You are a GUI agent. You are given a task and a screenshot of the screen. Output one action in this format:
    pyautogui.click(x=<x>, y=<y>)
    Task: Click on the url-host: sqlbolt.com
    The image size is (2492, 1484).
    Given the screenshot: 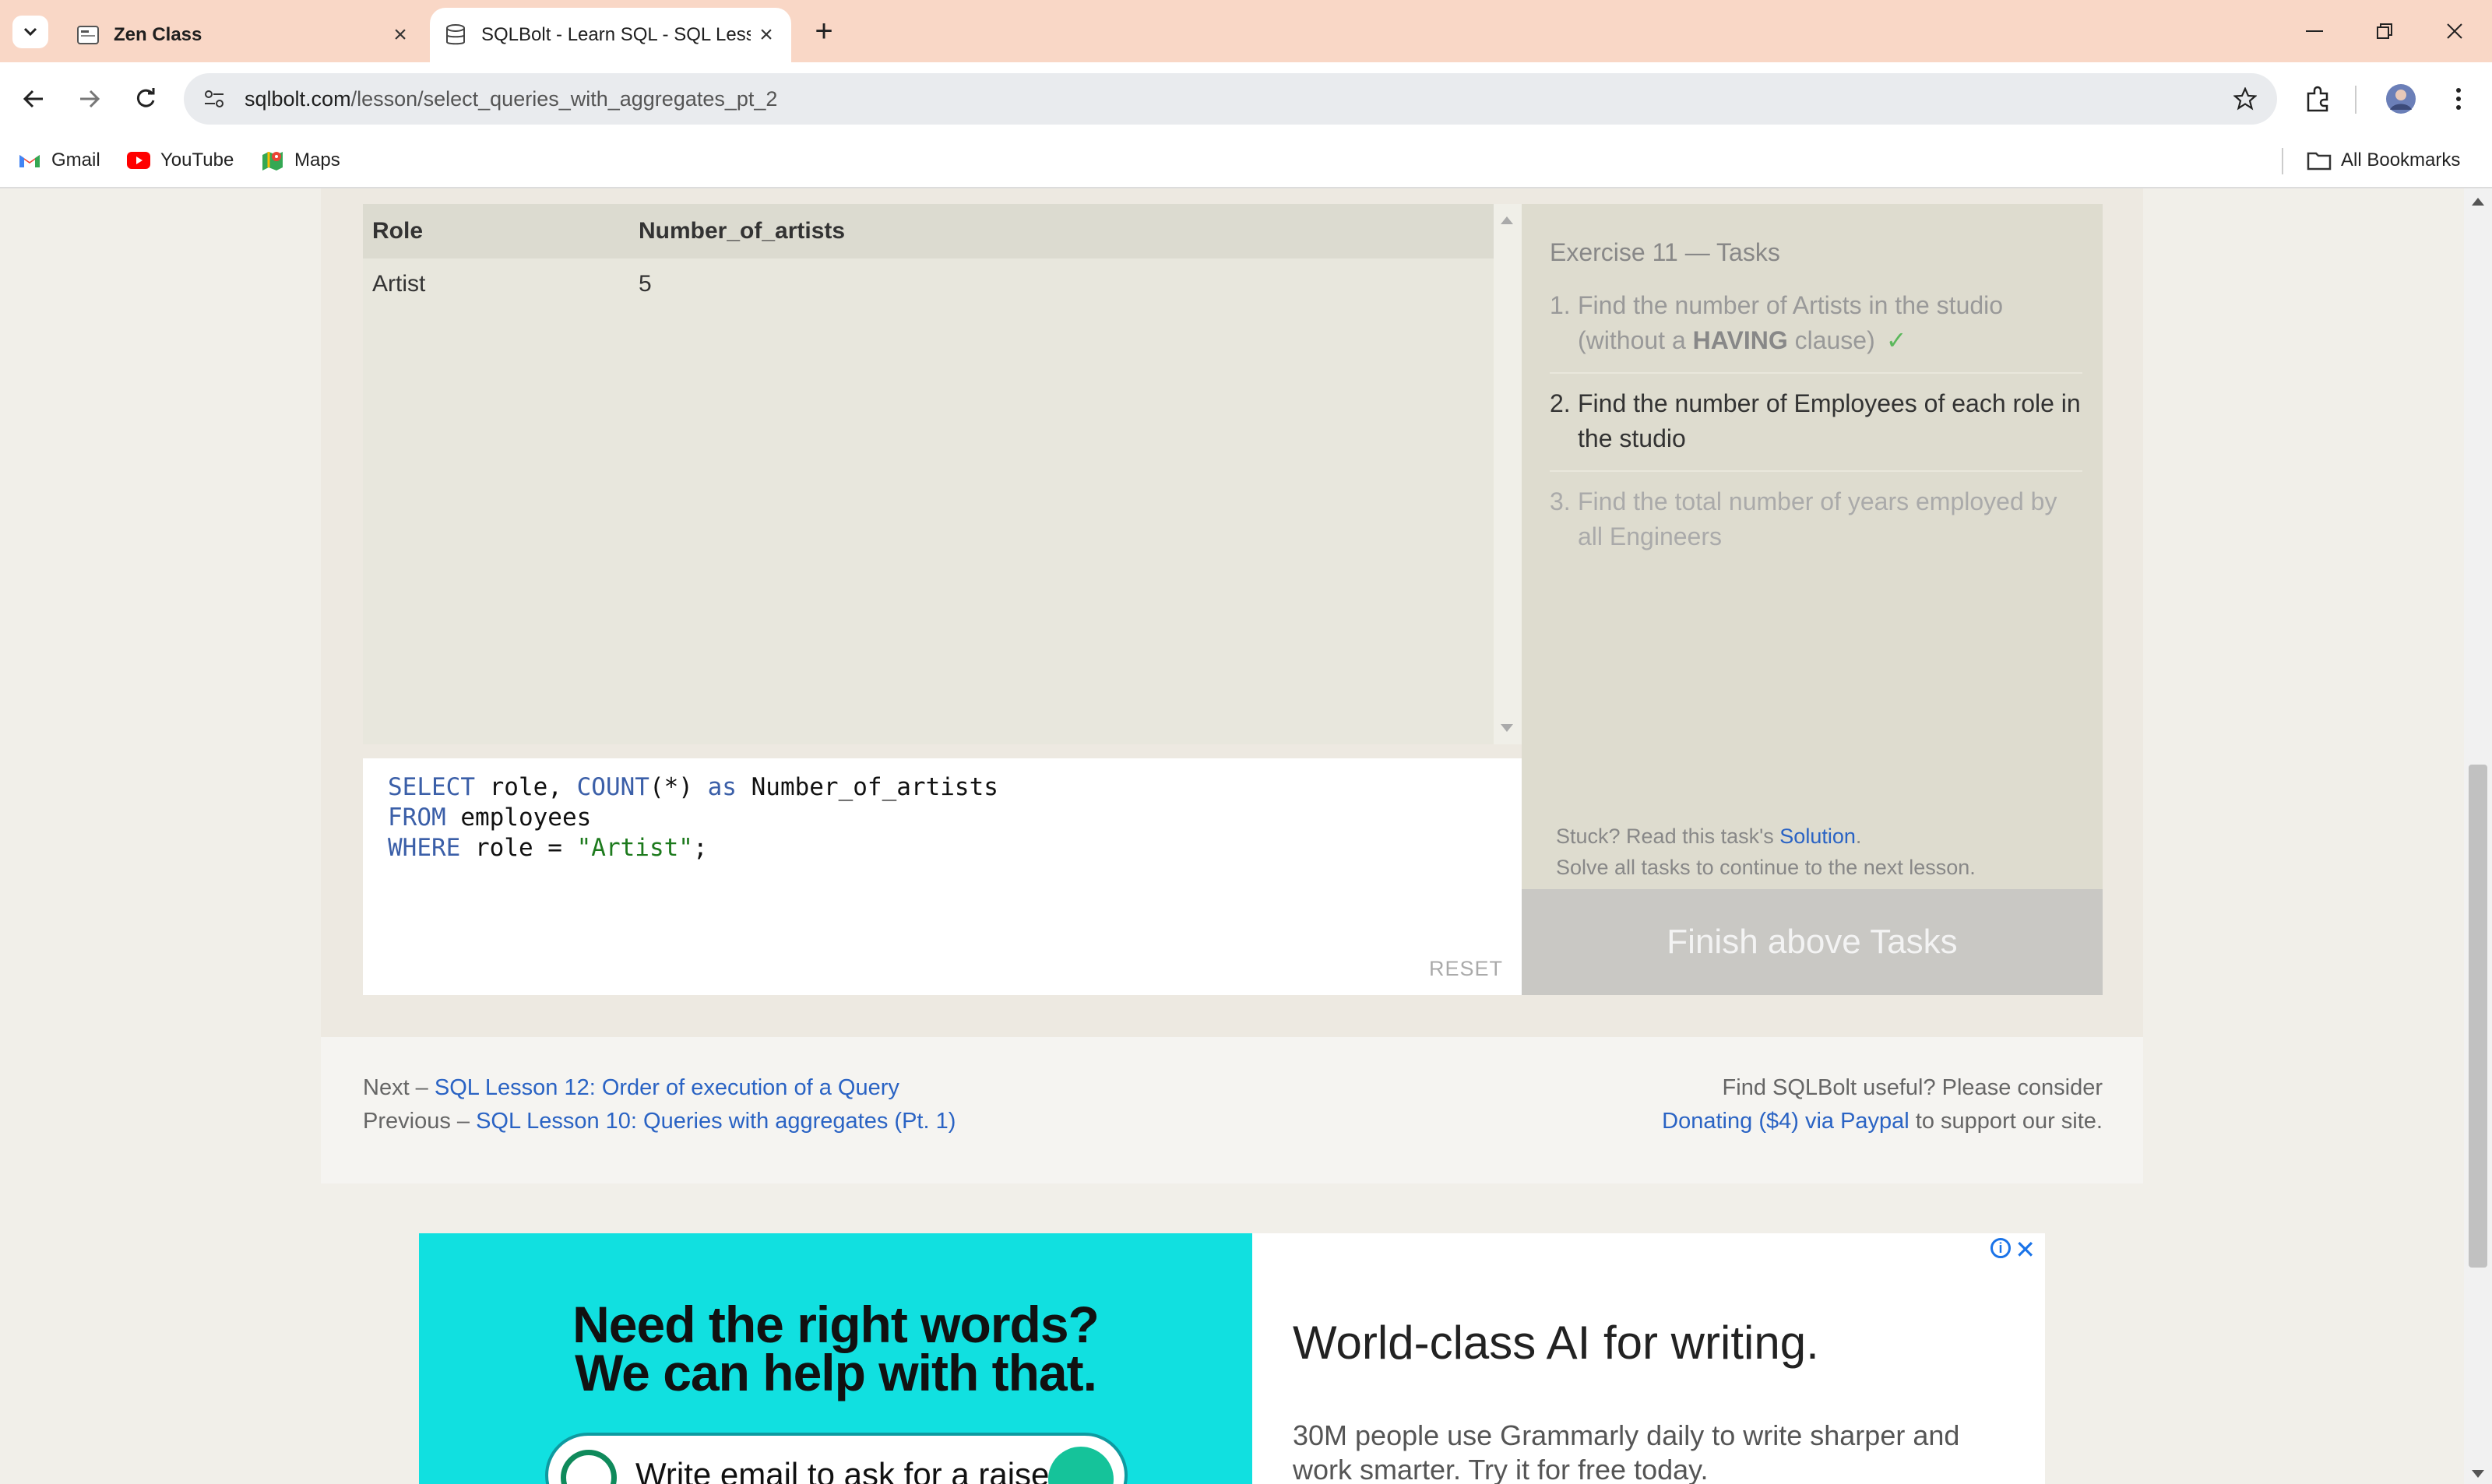 What is the action you would take?
    pyautogui.click(x=298, y=99)
    